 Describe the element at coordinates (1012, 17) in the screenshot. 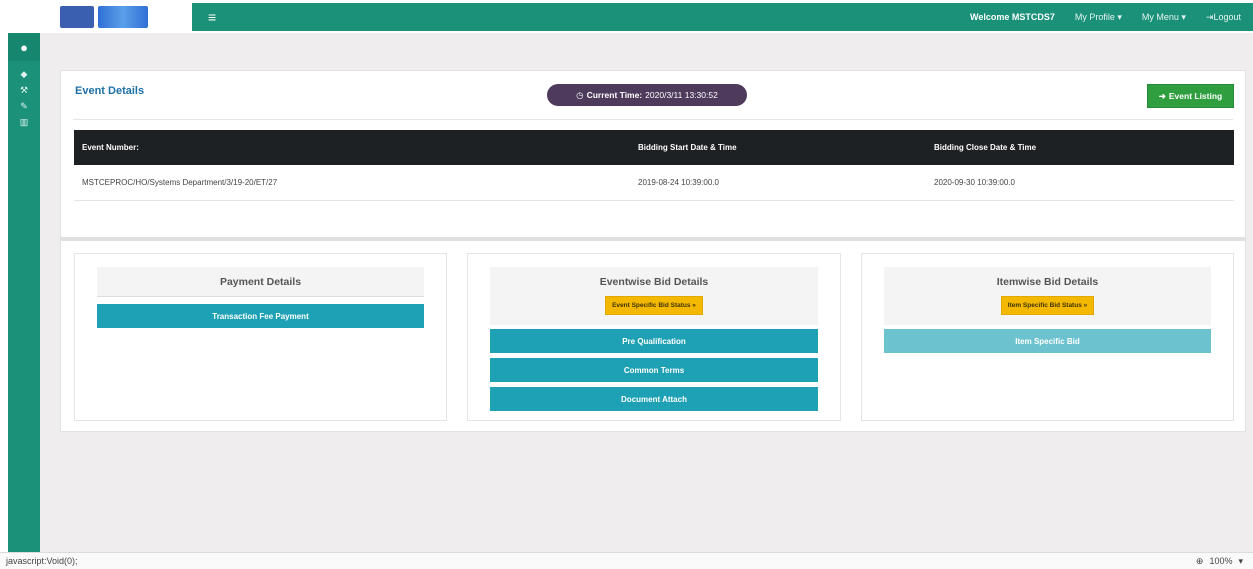

I see `welcome-text: Welcome MSTCDS7` at that location.